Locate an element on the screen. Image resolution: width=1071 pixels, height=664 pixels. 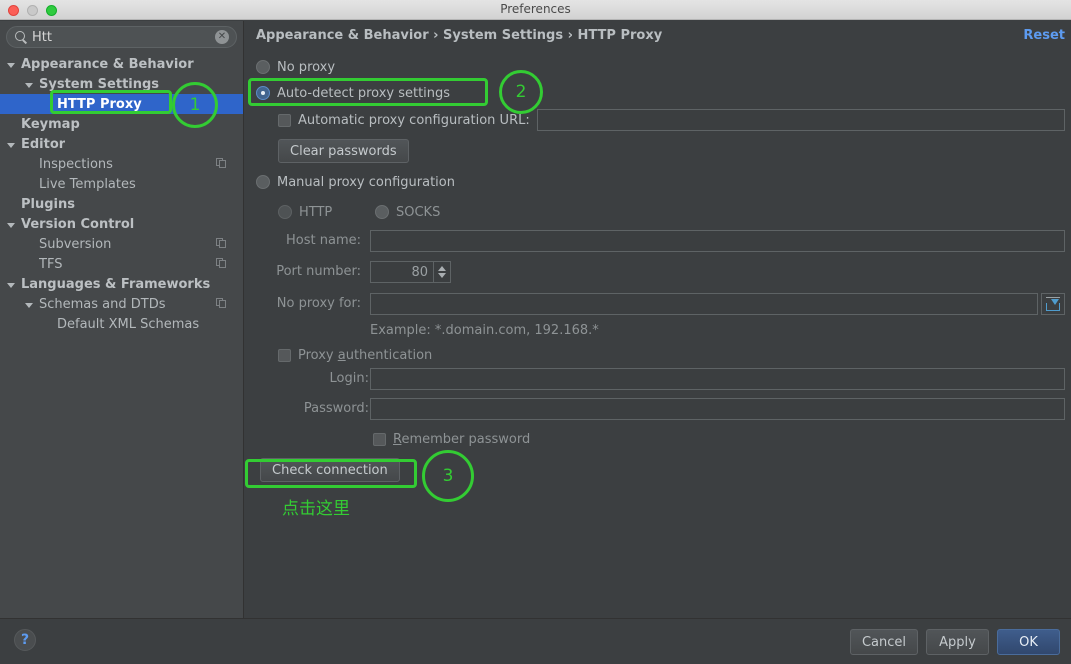
sidebar-item-label: Inspections is located at coordinates (76, 164).